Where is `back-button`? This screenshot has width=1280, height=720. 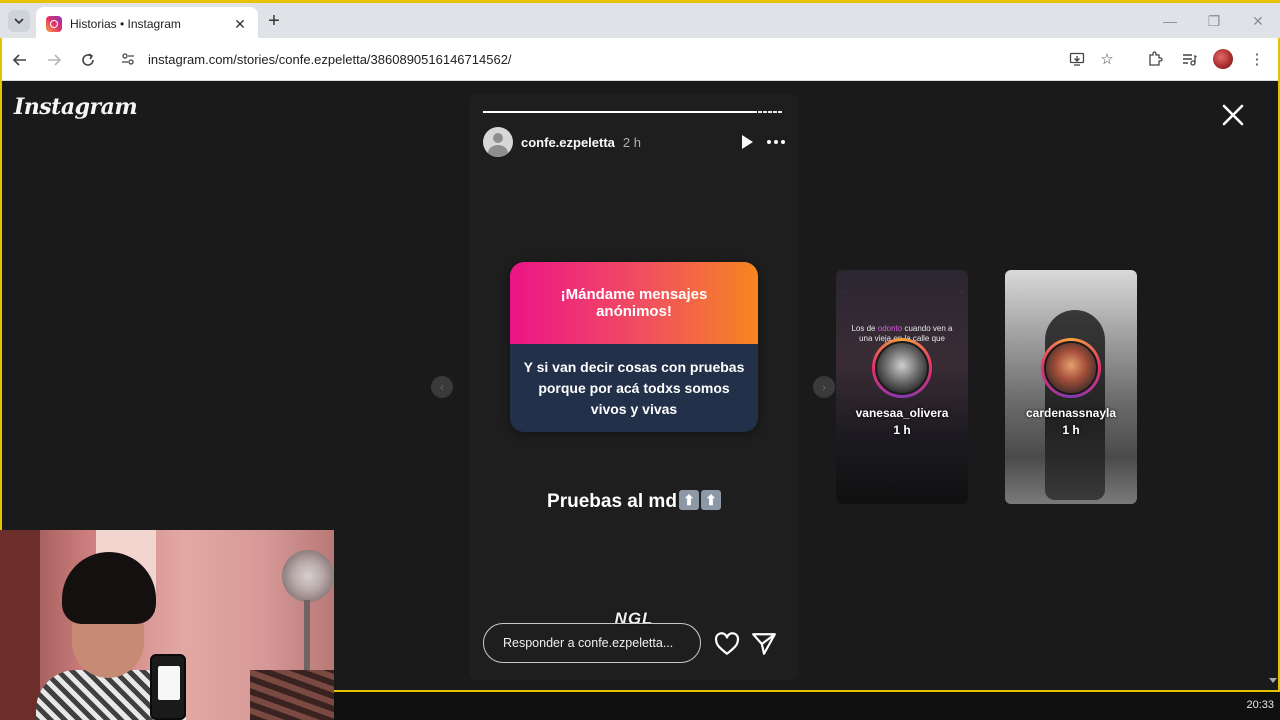 back-button is located at coordinates (20, 60).